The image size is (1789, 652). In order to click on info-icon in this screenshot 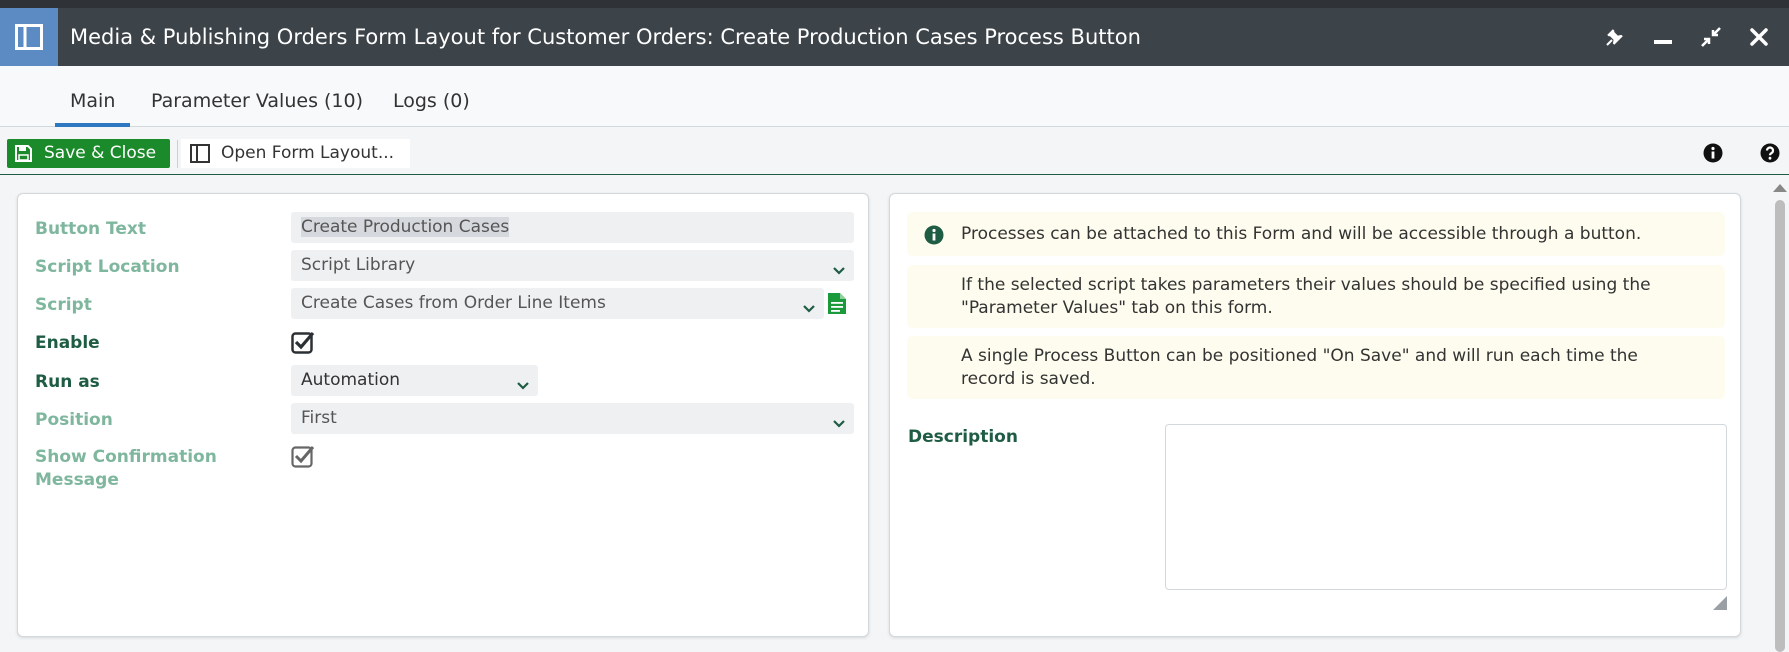, I will do `click(1713, 153)`.